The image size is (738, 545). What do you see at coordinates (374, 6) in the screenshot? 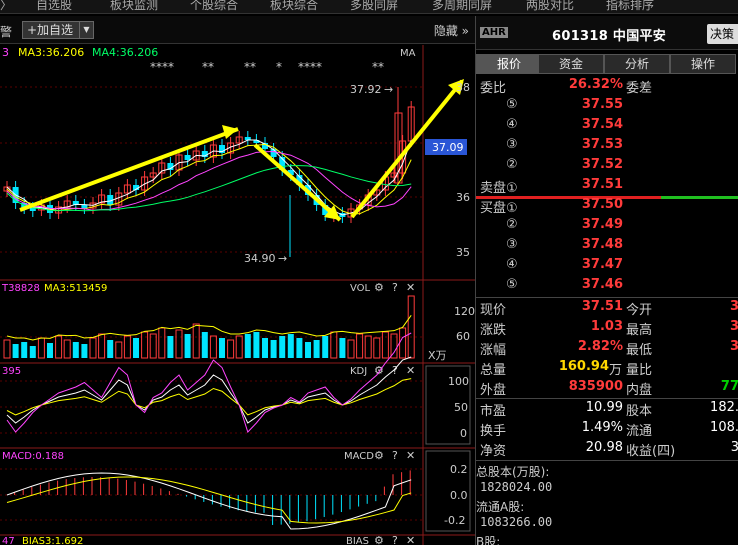
I see `tab-multi-stock: 多股同屏` at bounding box center [374, 6].